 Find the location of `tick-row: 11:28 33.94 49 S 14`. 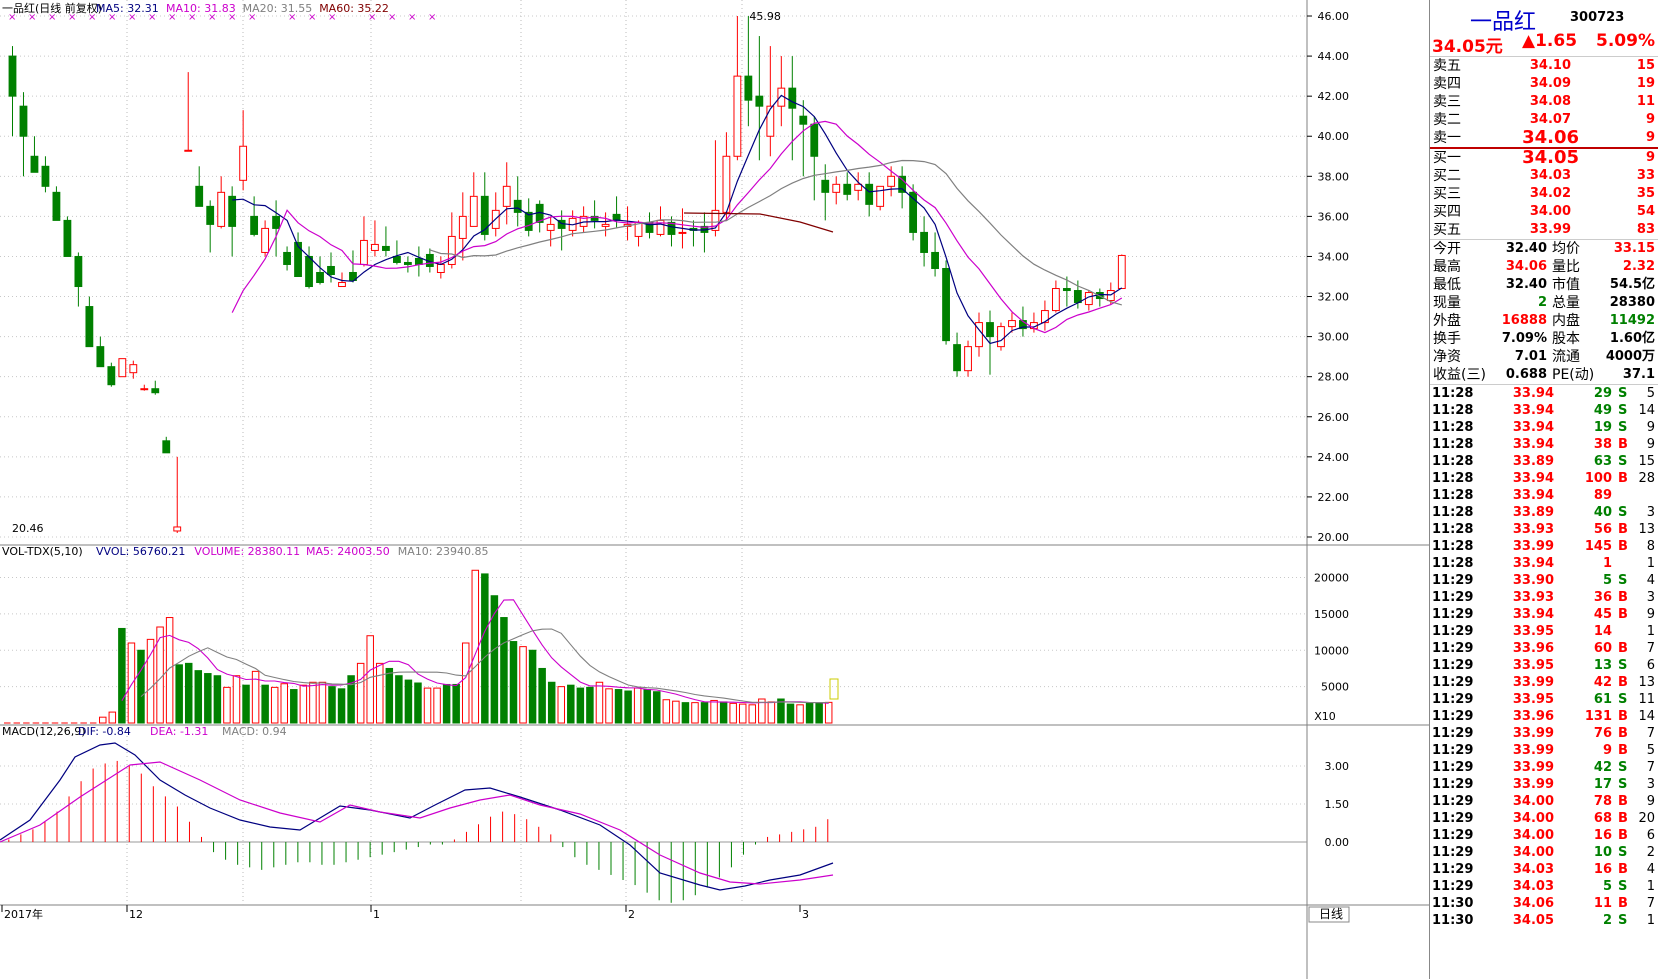

tick-row: 11:28 33.94 49 S 14 is located at coordinates (1544, 410).